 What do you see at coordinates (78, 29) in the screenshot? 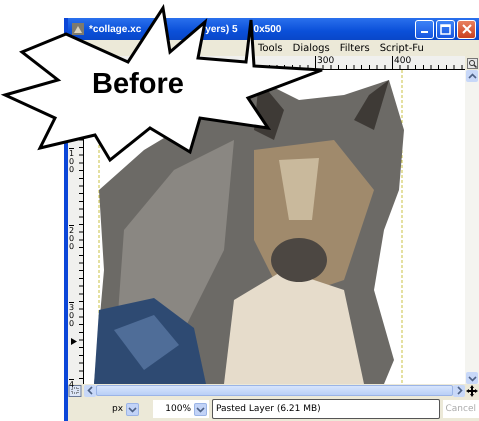
I see `app-icon` at bounding box center [78, 29].